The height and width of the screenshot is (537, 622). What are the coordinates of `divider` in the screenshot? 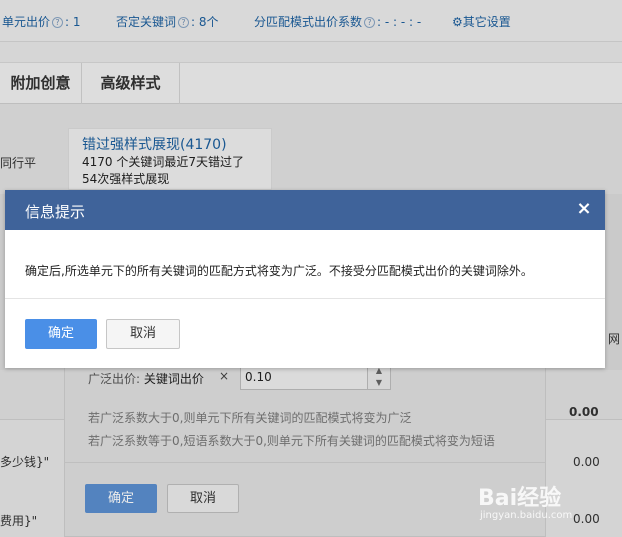 It's located at (305, 298).